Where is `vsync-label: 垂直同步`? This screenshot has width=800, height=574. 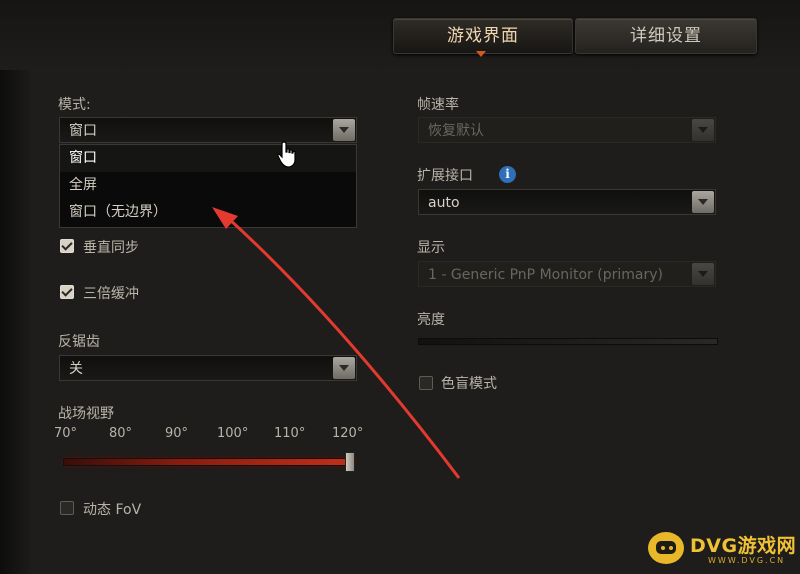 vsync-label: 垂直同步 is located at coordinates (111, 248).